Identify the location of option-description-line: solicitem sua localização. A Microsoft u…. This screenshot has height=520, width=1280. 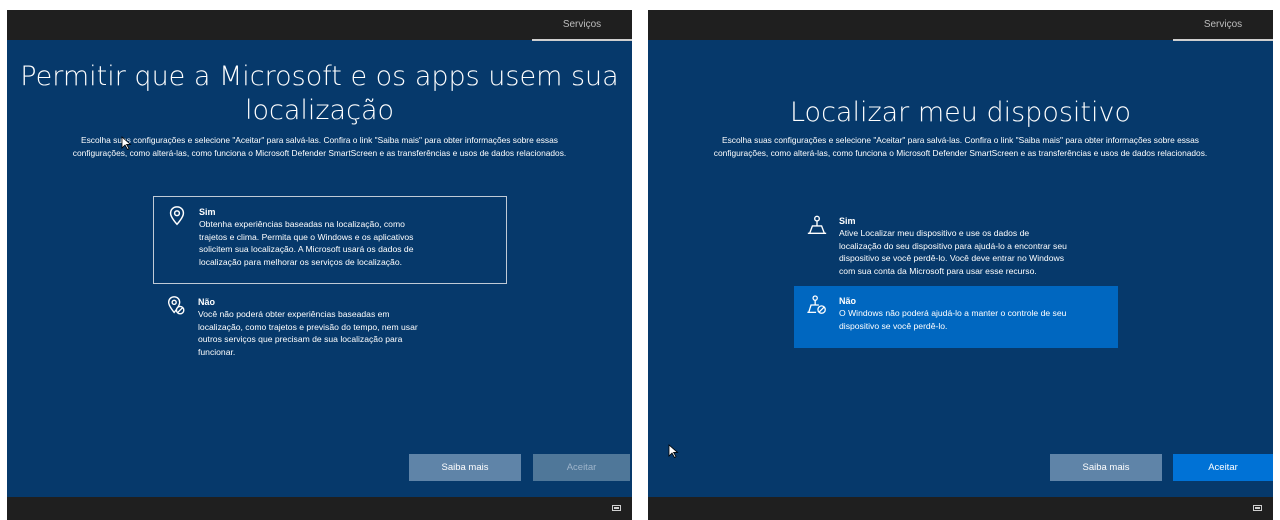
(306, 249).